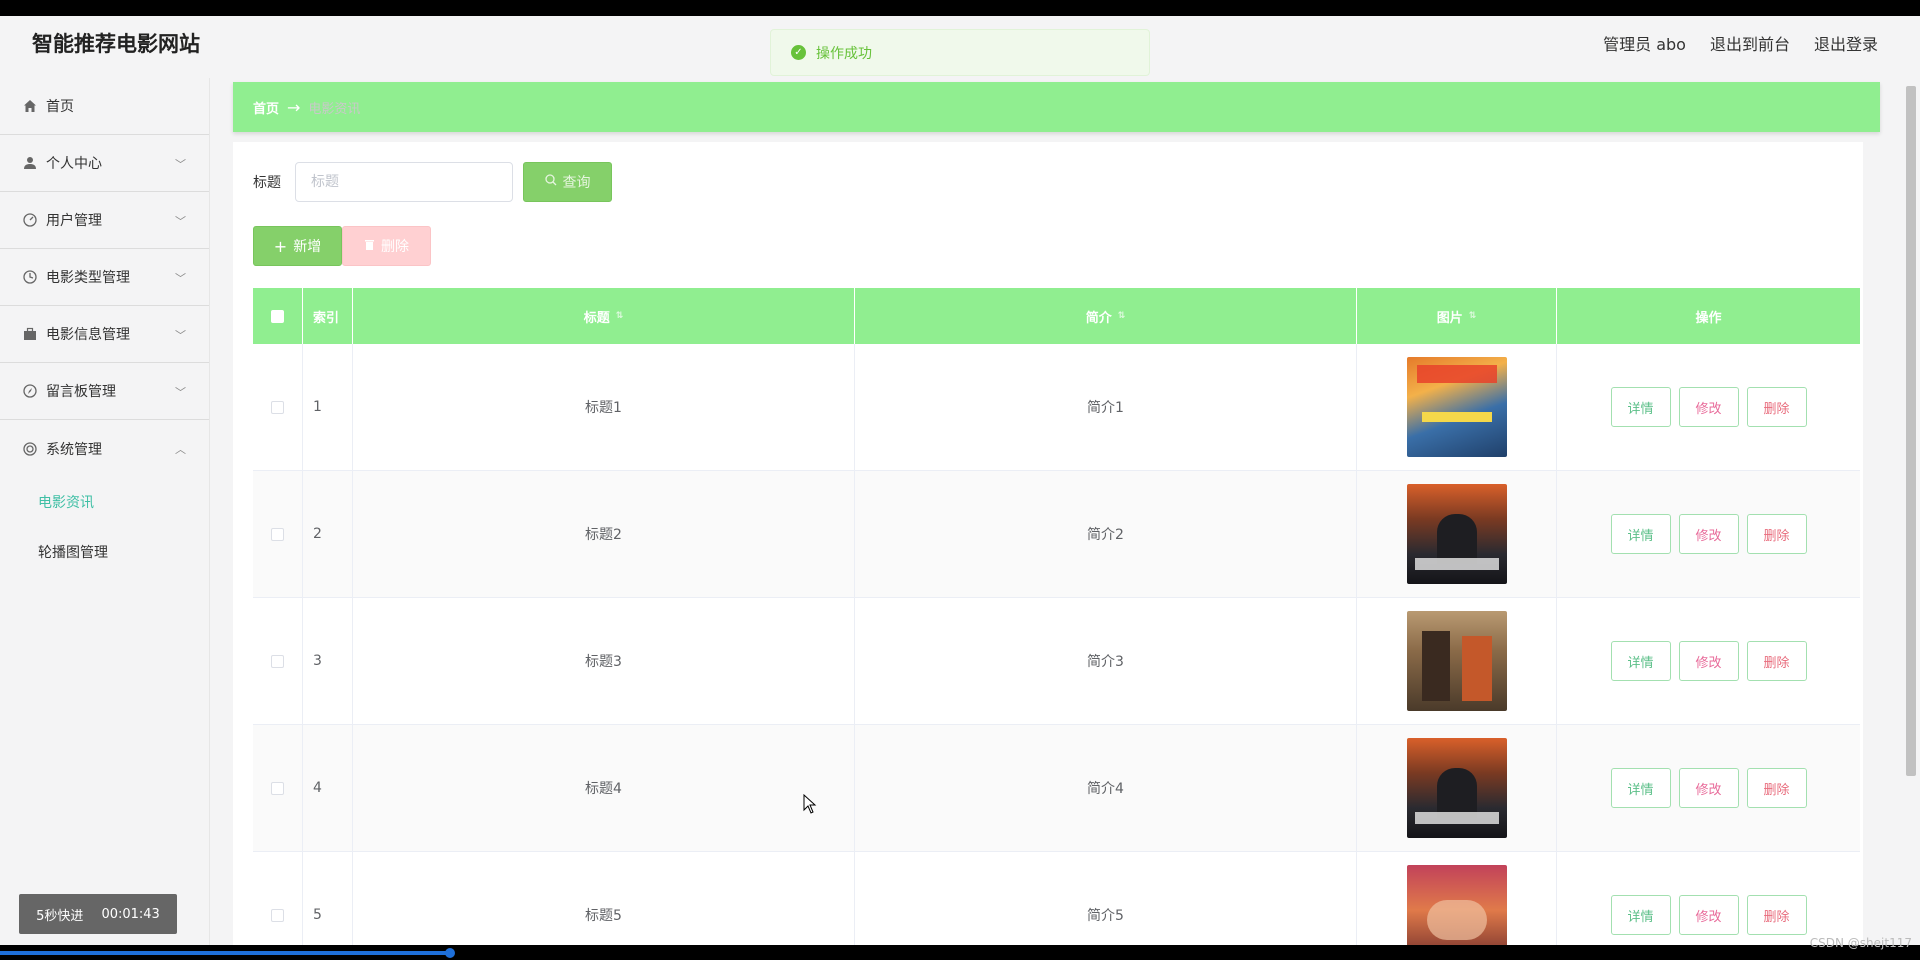  I want to click on column-header-label: 索引, so click(326, 318).